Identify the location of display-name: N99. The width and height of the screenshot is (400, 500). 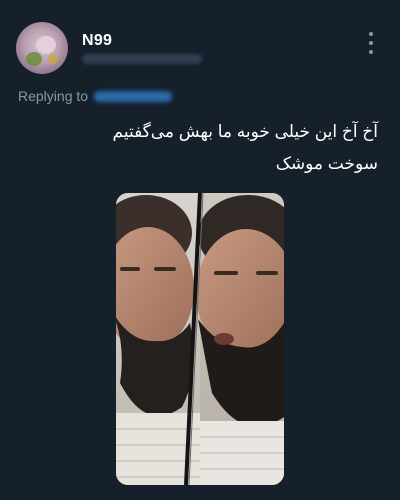
(97, 41).